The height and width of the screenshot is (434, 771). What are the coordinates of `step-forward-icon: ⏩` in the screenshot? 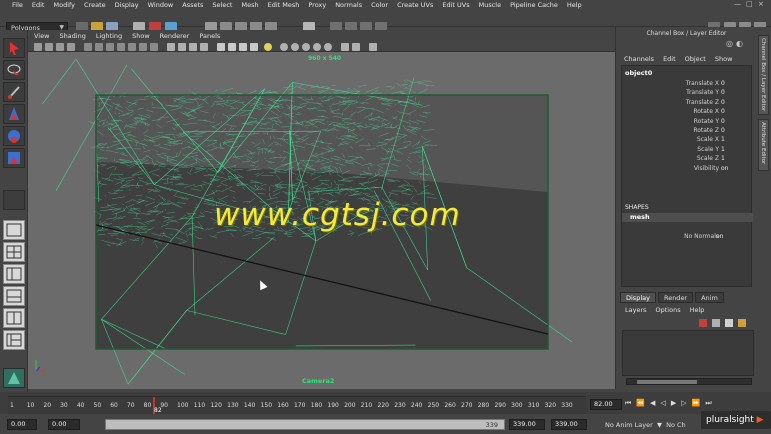 It's located at (699, 403).